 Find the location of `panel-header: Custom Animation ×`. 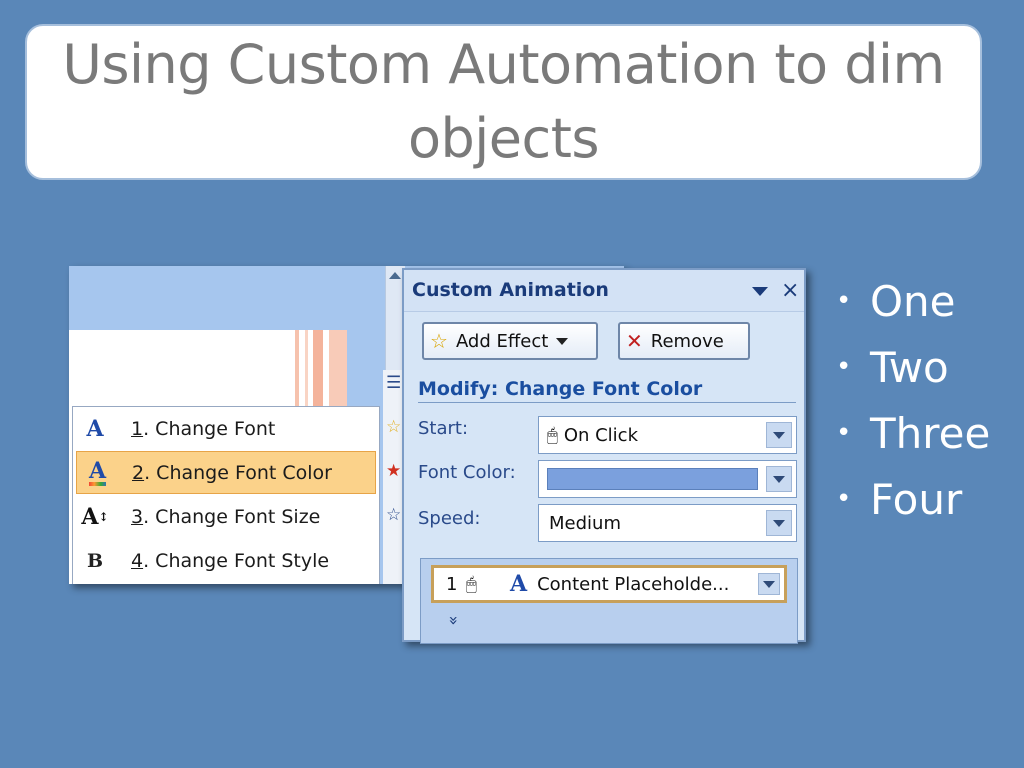

panel-header: Custom Animation × is located at coordinates (604, 291).